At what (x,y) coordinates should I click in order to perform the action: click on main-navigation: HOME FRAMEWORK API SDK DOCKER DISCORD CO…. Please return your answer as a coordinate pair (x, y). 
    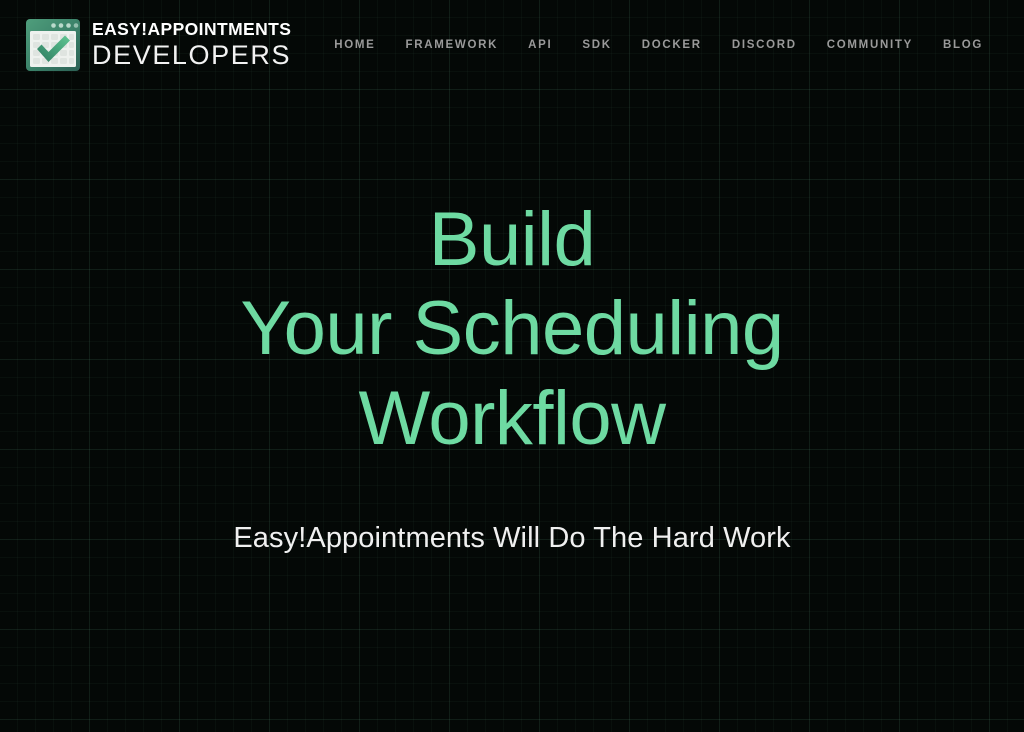
    Looking at the image, I should click on (658, 45).